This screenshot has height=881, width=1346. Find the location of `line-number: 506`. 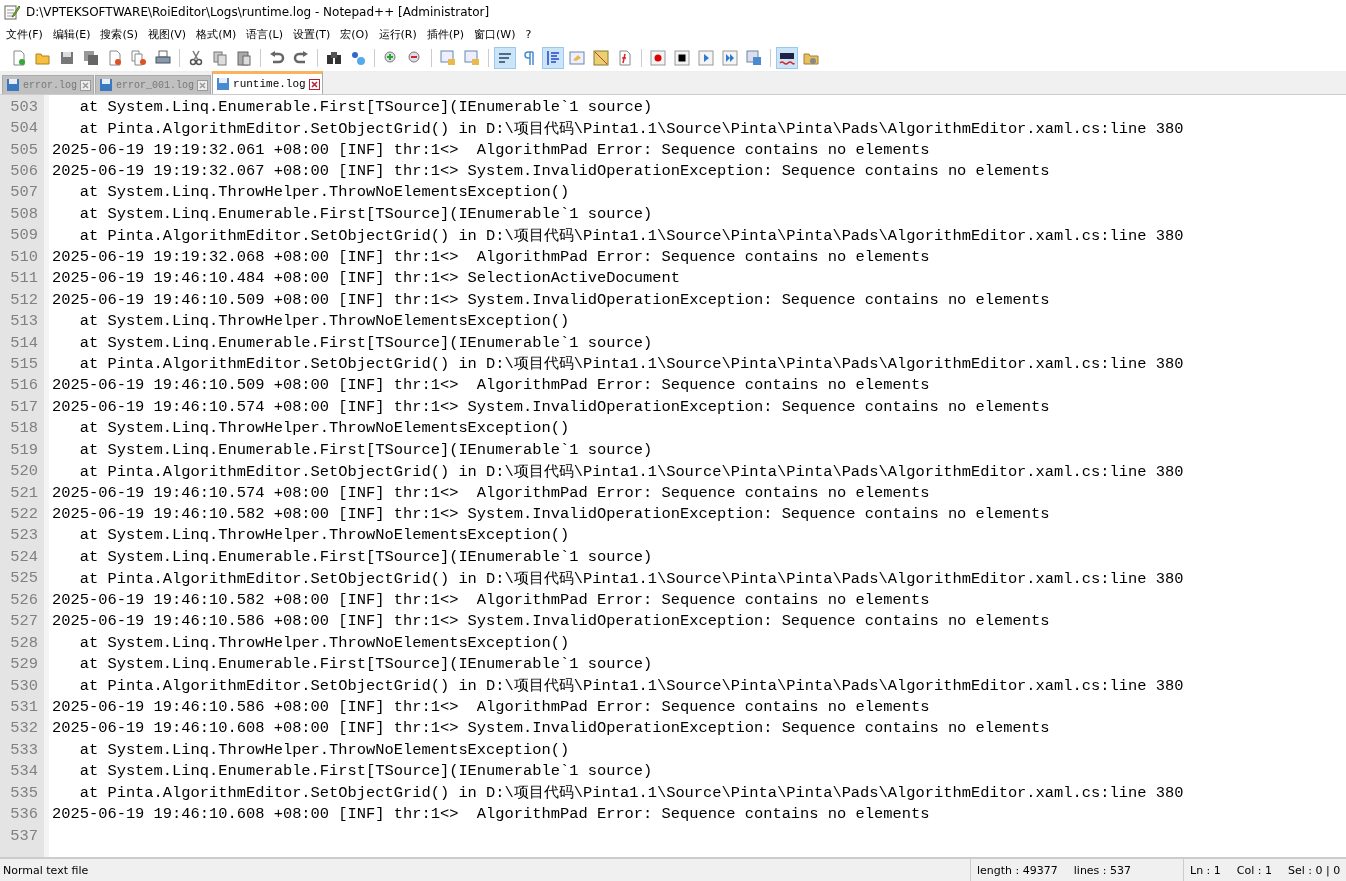

line-number: 506 is located at coordinates (24, 171).